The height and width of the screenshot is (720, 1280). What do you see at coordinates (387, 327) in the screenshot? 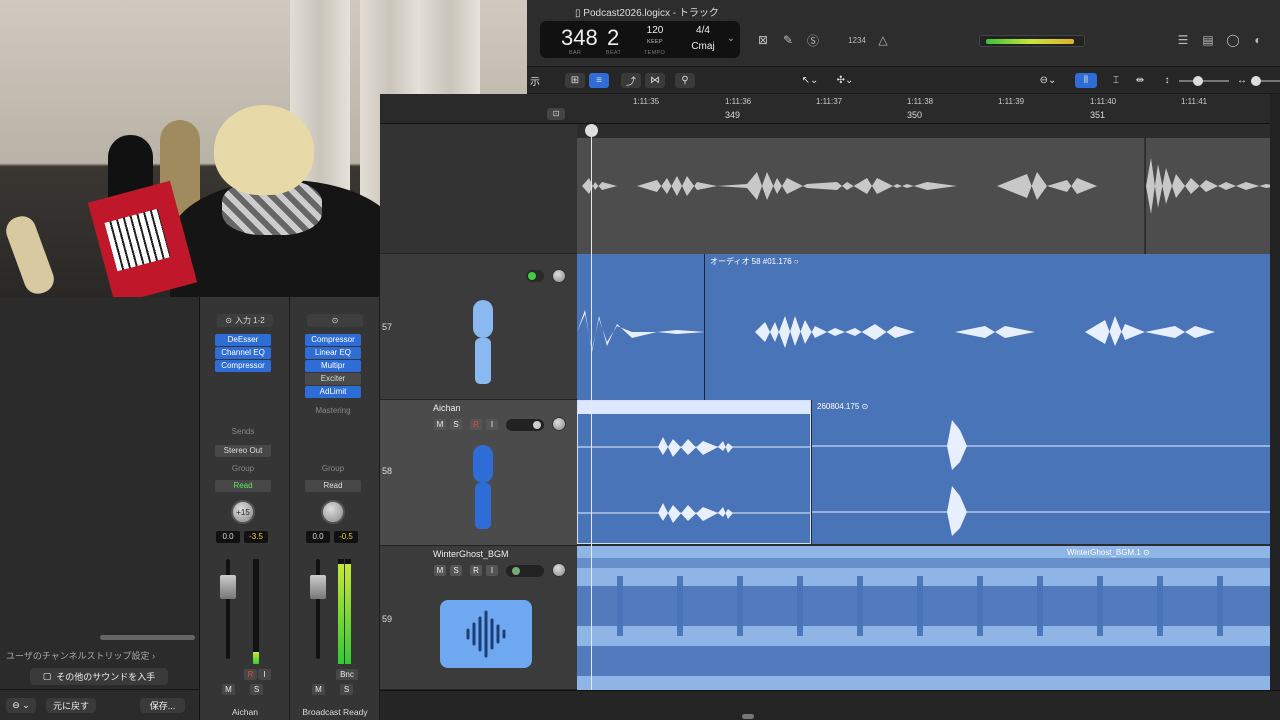
I see `track-number: 57` at bounding box center [387, 327].